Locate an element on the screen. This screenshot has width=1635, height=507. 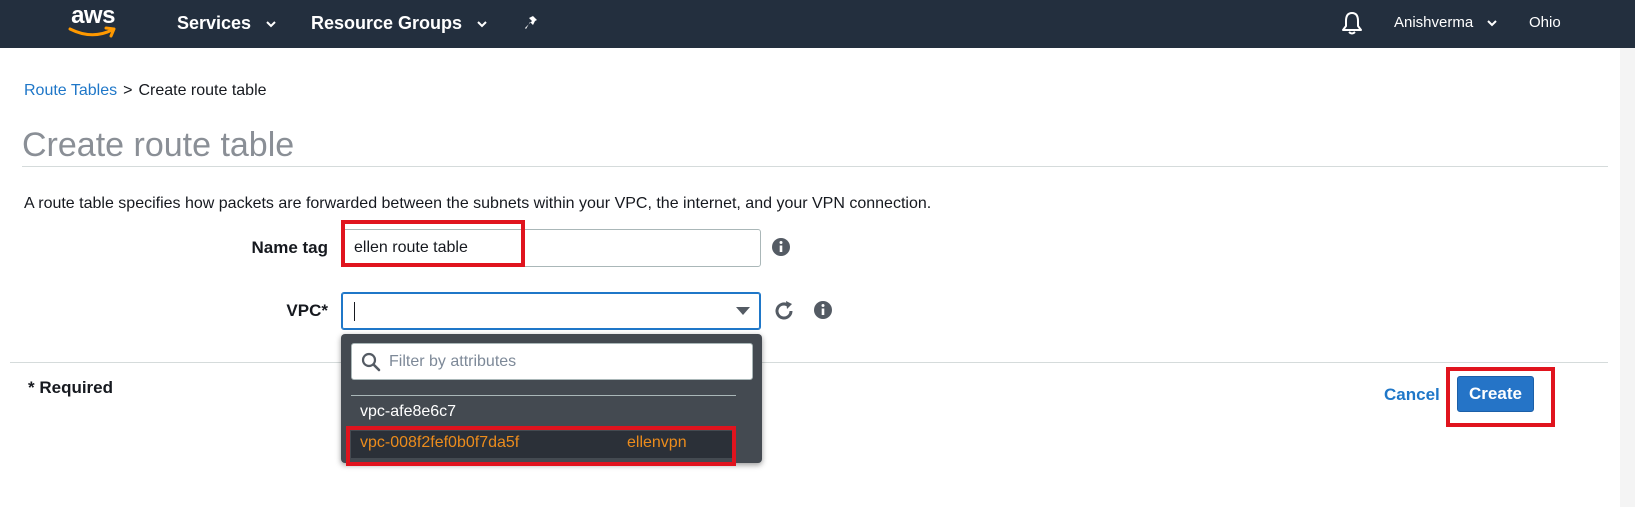
dropdown-divider is located at coordinates (543, 395).